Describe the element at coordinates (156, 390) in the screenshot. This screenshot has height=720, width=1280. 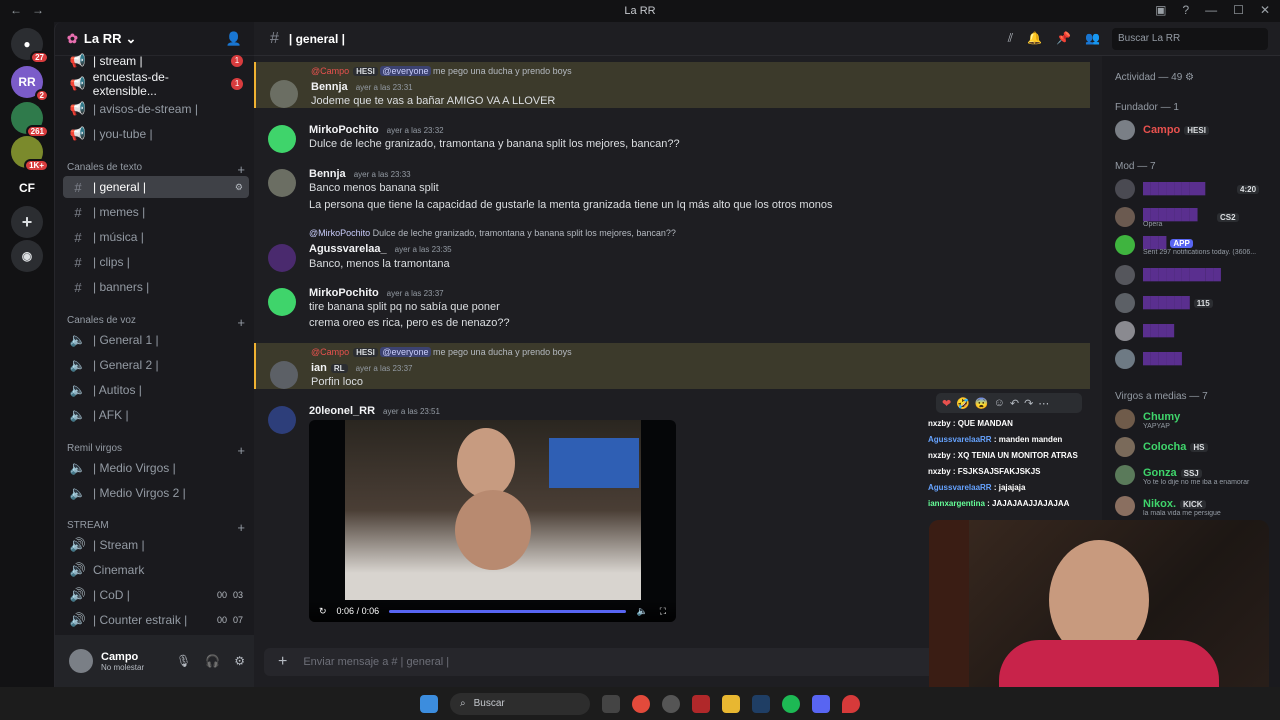
I see `voice-autitos: 🔈 | Autitos |` at that location.